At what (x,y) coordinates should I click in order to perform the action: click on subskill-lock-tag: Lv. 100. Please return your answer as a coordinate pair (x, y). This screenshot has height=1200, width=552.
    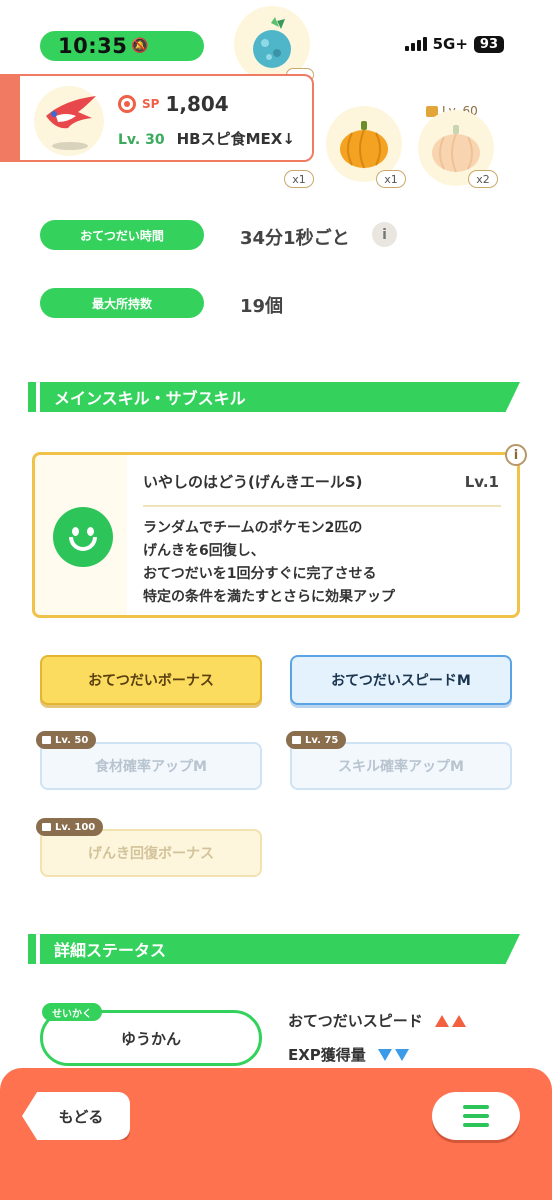
    Looking at the image, I should click on (70, 827).